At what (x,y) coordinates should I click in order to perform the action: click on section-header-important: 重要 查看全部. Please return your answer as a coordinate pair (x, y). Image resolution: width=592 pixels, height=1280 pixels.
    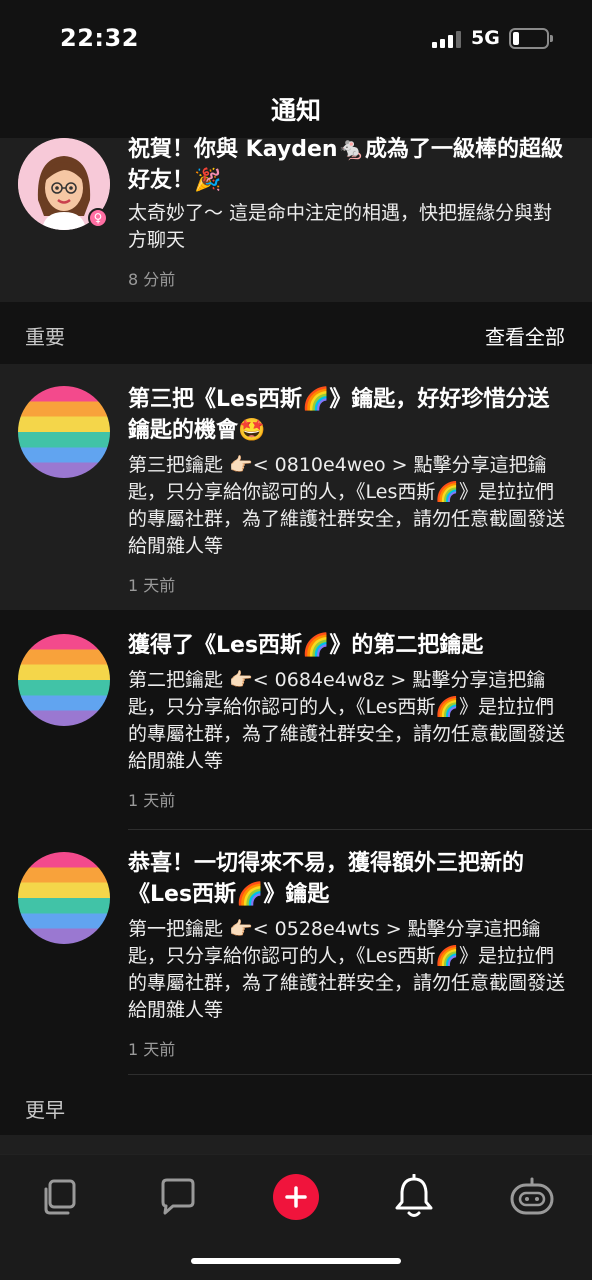
    Looking at the image, I should click on (296, 333).